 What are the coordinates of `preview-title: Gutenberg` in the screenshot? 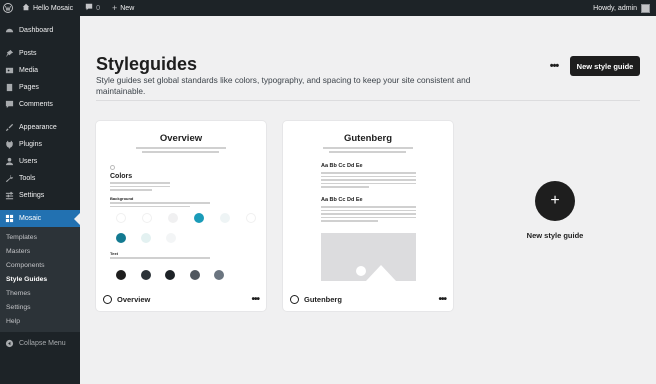 It's located at (368, 138).